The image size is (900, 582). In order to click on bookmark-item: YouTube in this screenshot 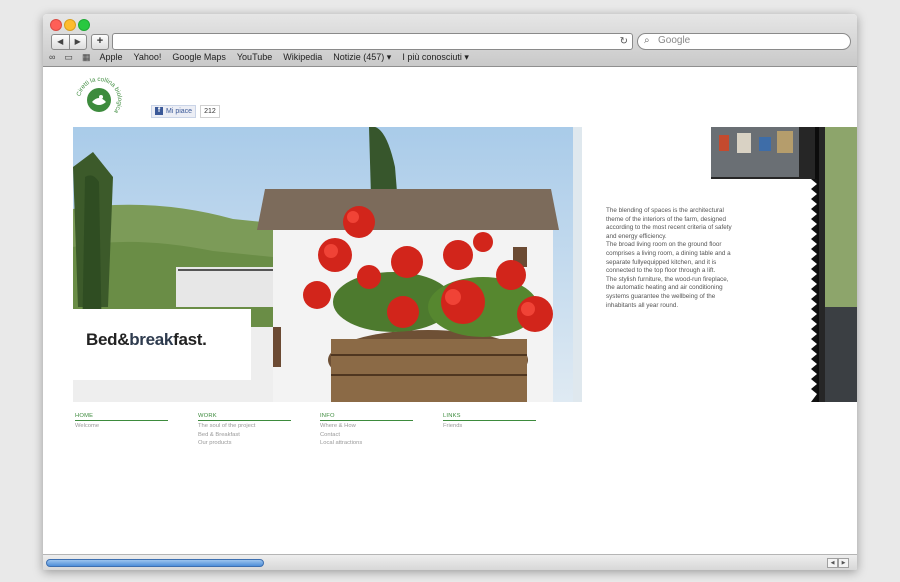, I will do `click(254, 57)`.